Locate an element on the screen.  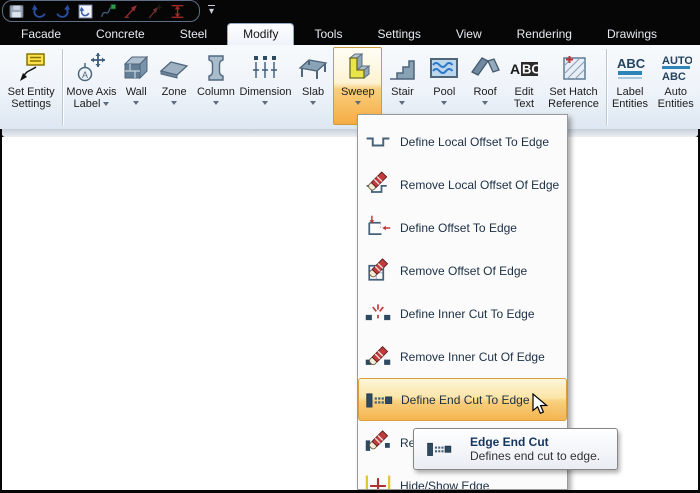
slab-button: Slab is located at coordinates (313, 86).